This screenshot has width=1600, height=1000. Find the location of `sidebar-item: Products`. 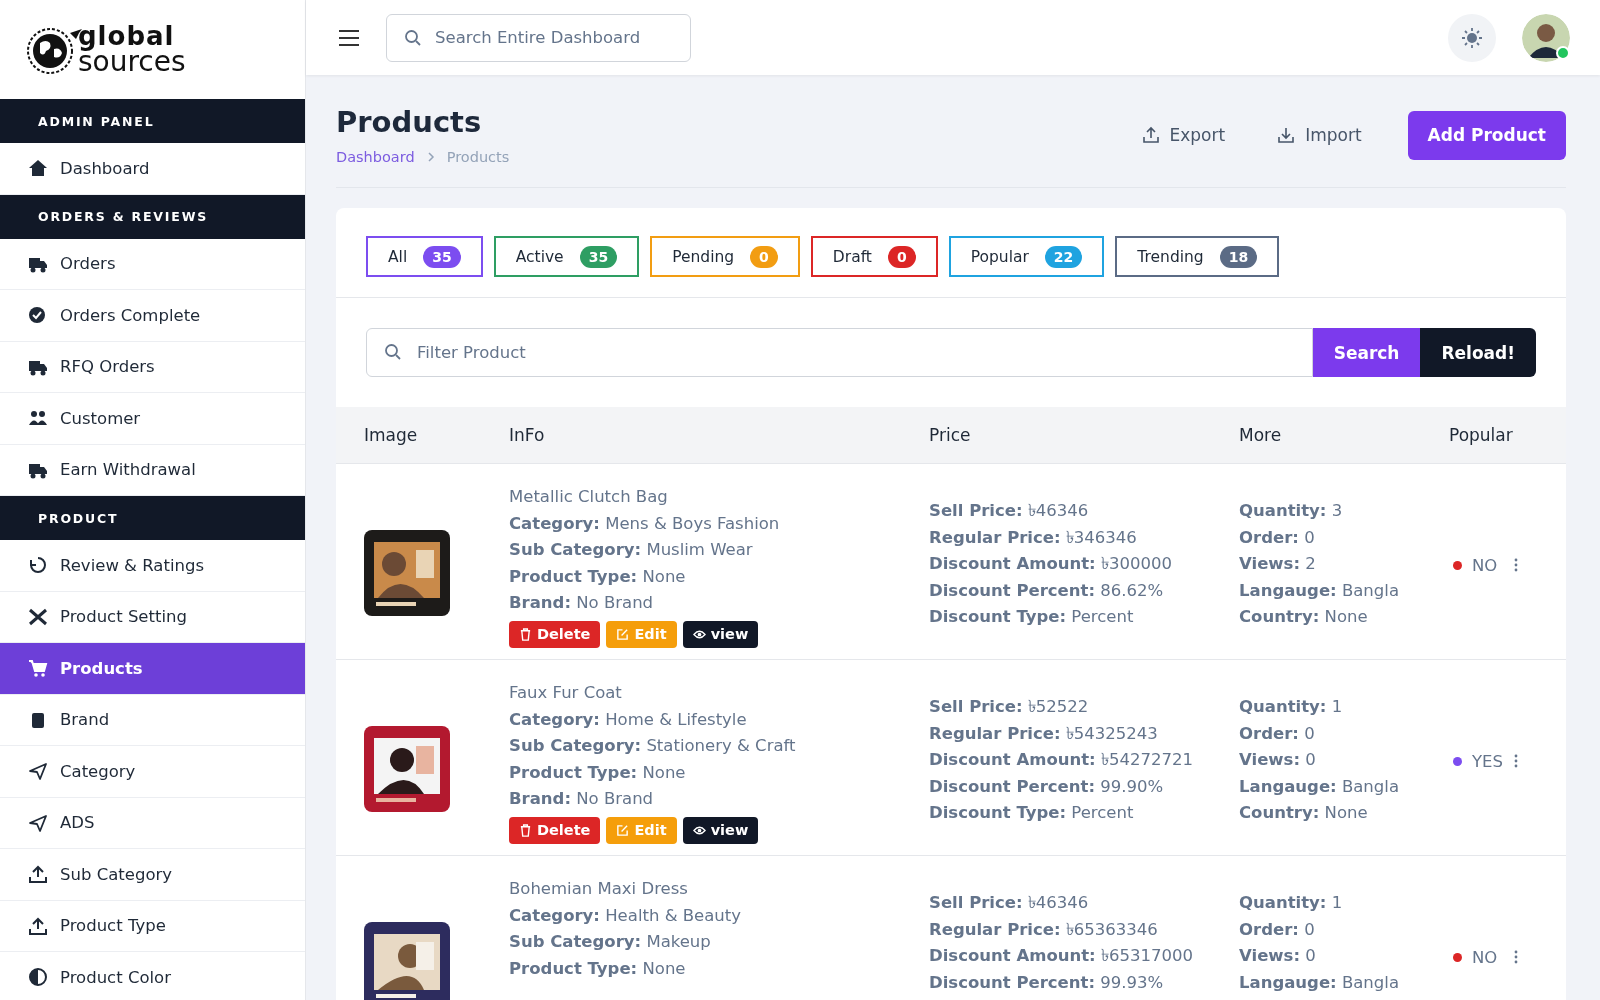

sidebar-item: Products is located at coordinates (152, 669).